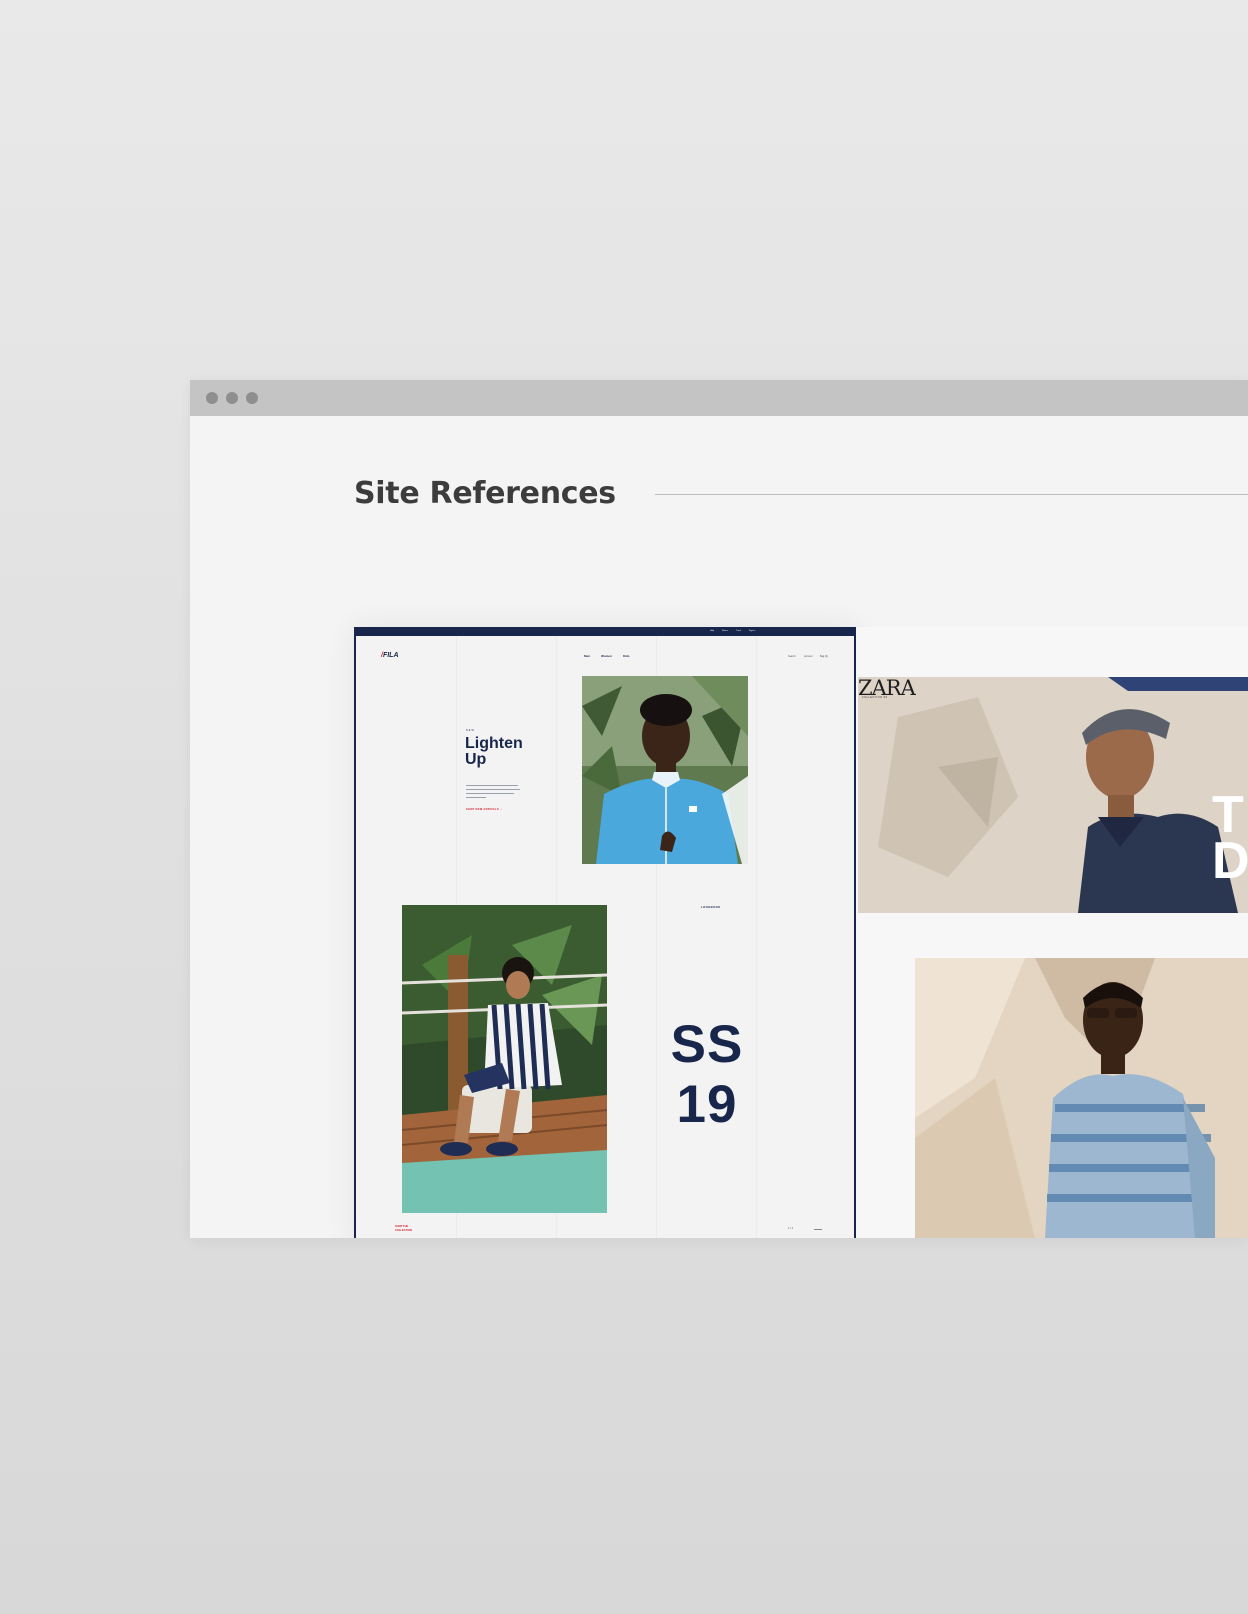  What do you see at coordinates (484, 809) in the screenshot?
I see `shop-new-arrivals-link: SHOP NEW ARRIVALS →` at bounding box center [484, 809].